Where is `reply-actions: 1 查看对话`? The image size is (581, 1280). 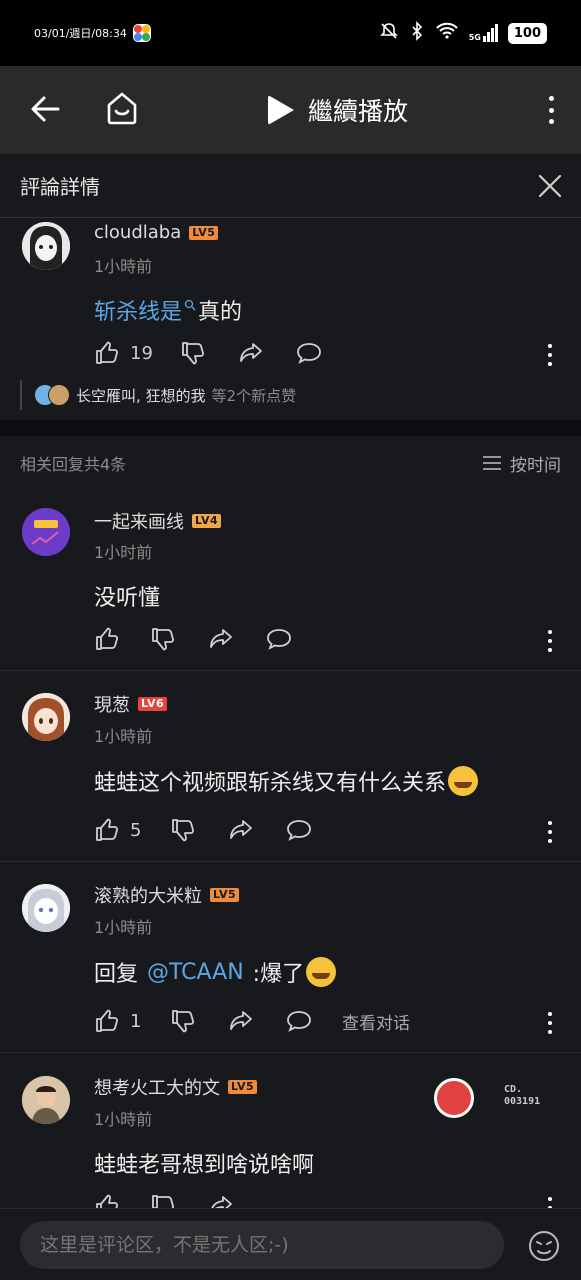 reply-actions: 1 查看对话 is located at coordinates (252, 1021).